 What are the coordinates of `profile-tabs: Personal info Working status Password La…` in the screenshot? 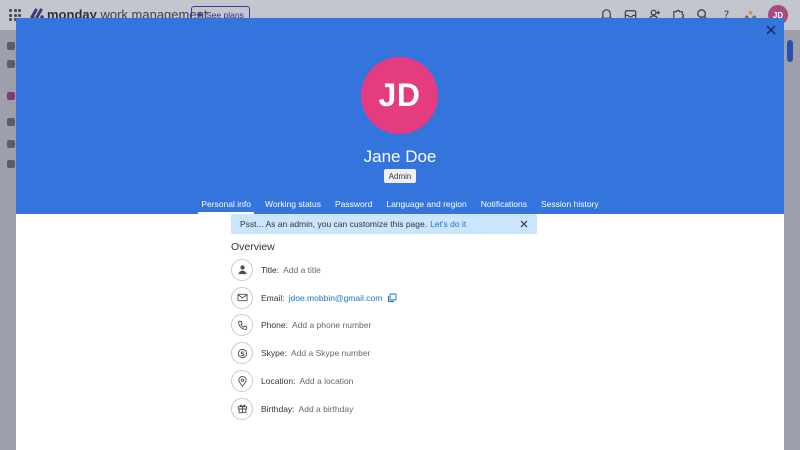 It's located at (400, 204).